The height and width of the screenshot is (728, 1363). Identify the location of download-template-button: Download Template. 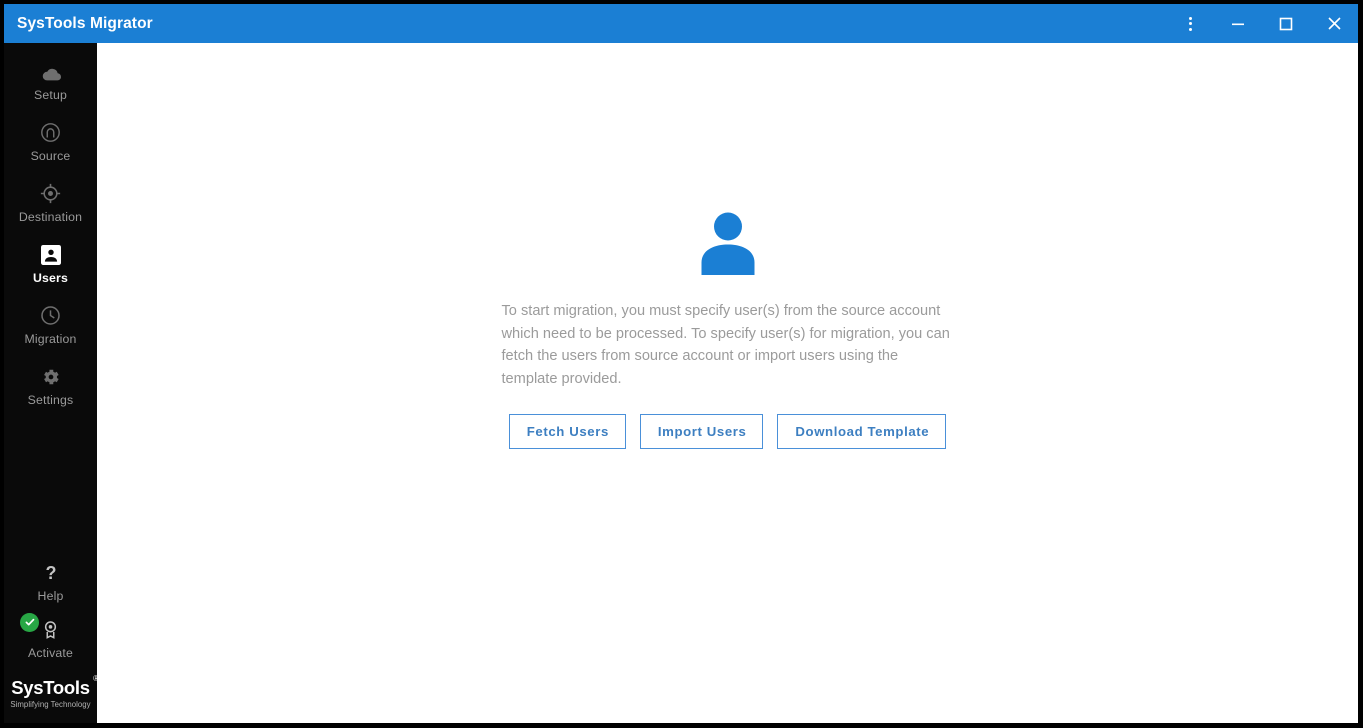
(862, 431).